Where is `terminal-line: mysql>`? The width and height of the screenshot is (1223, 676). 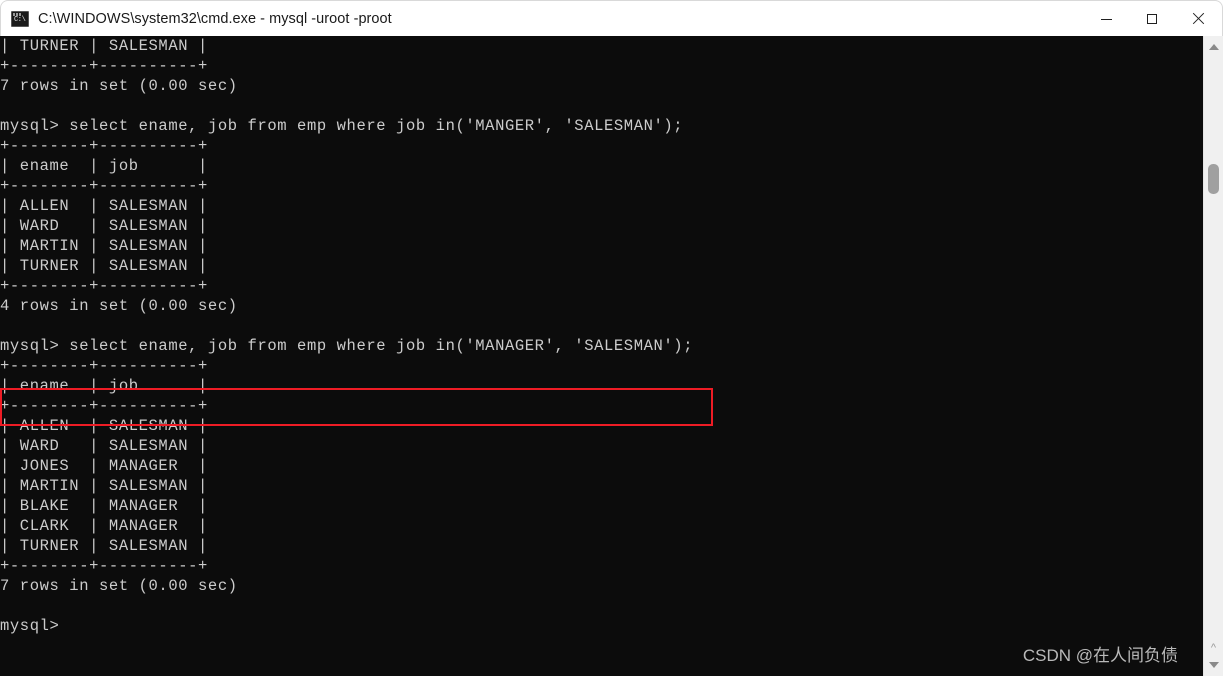 terminal-line: mysql> is located at coordinates (30, 626).